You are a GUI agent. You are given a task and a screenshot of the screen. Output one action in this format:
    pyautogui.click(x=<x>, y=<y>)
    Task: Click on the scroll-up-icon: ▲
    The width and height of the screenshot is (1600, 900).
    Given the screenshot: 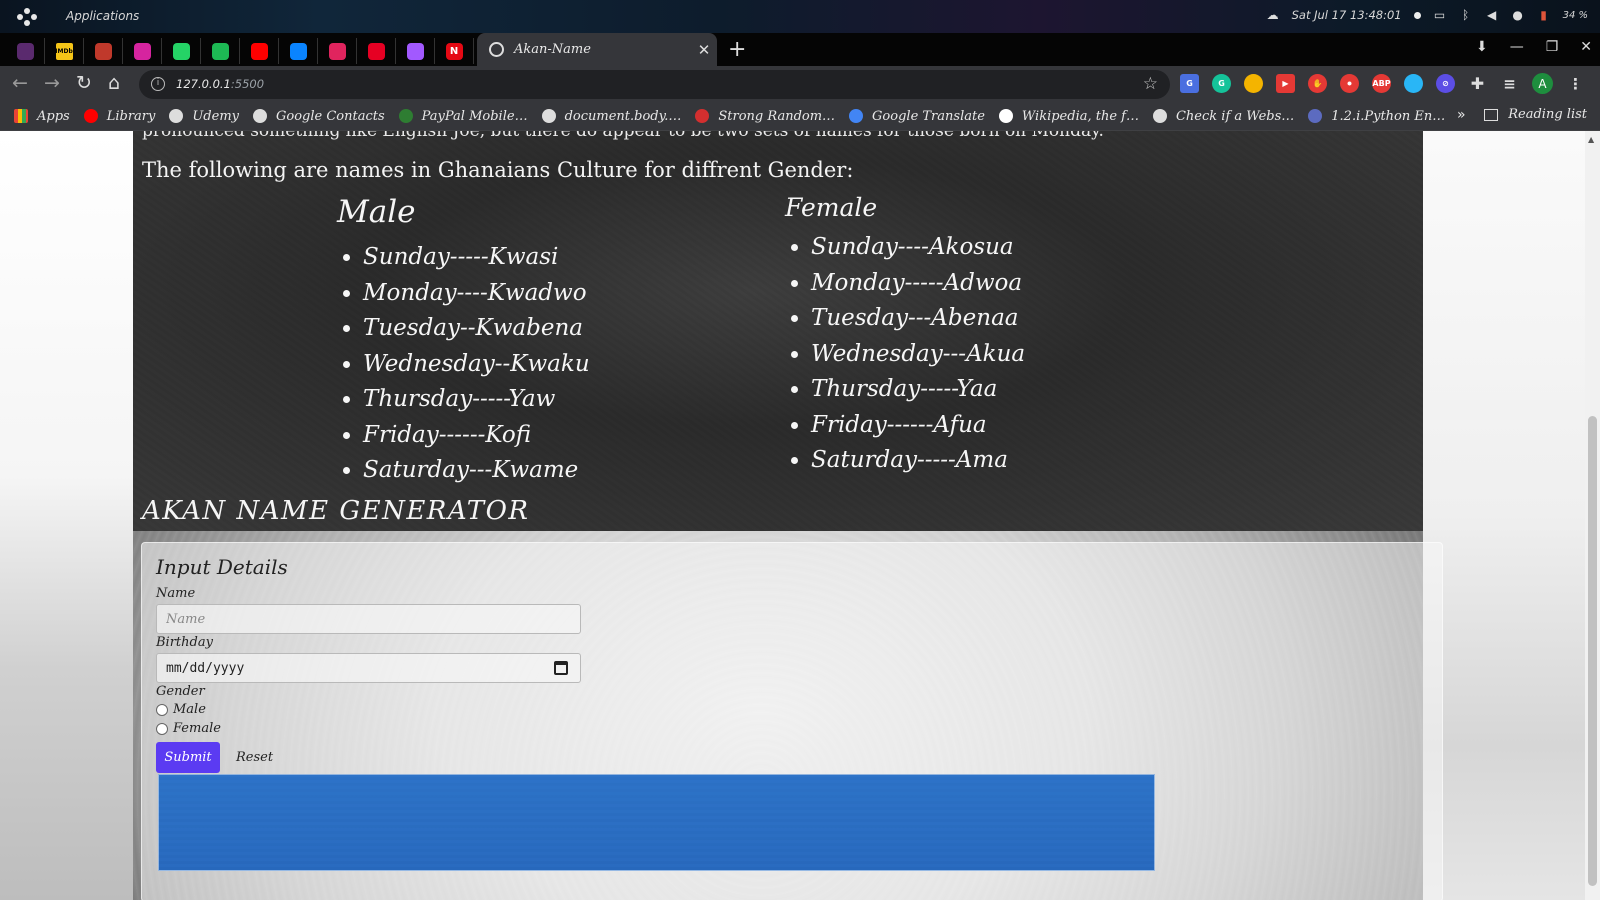 What is the action you would take?
    pyautogui.click(x=1591, y=139)
    